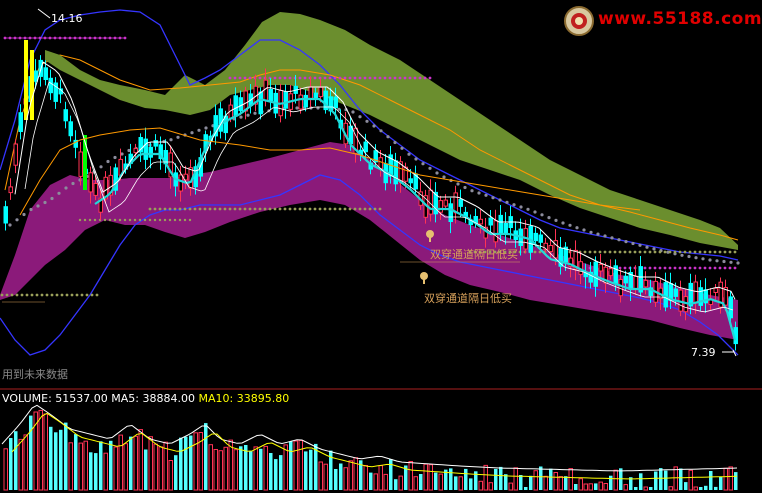  I want to click on max-price-label: 14.16, so click(67, 18).